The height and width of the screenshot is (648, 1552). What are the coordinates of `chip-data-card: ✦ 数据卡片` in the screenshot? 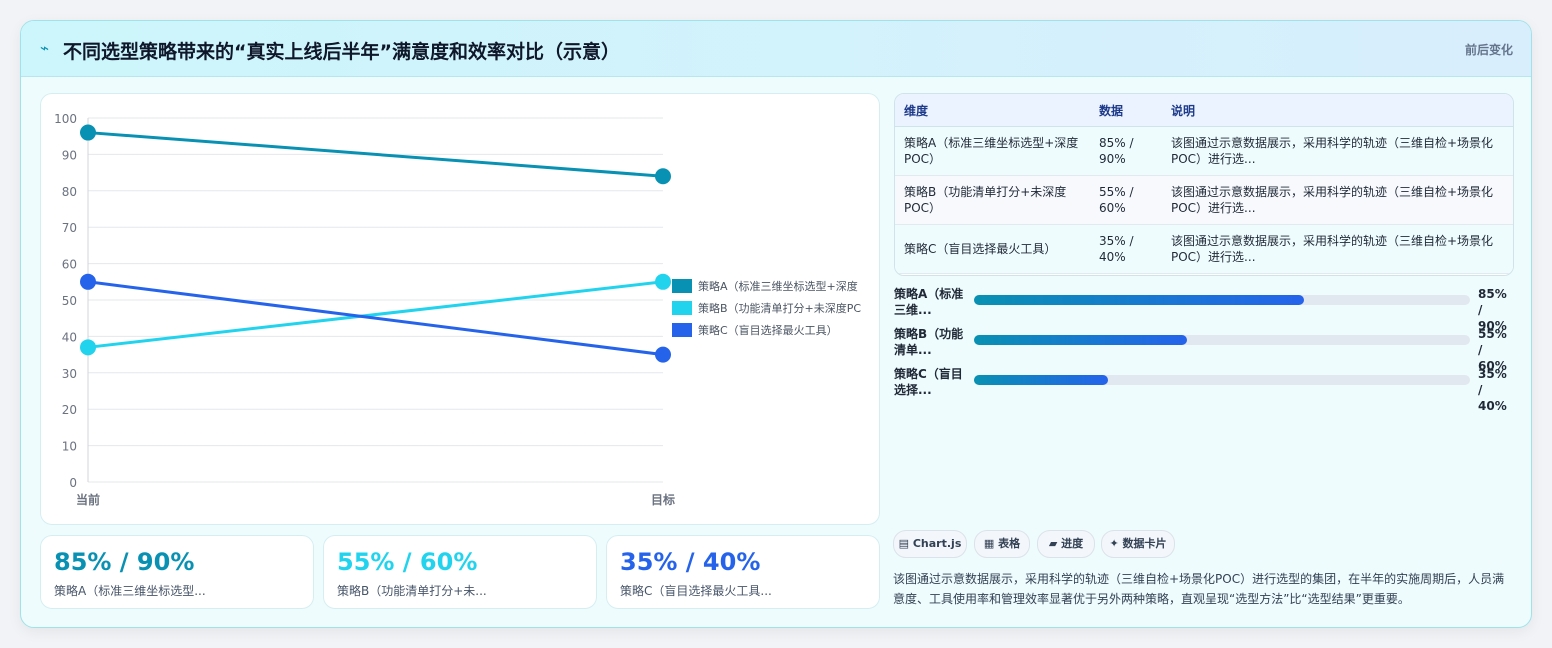 It's located at (1138, 544).